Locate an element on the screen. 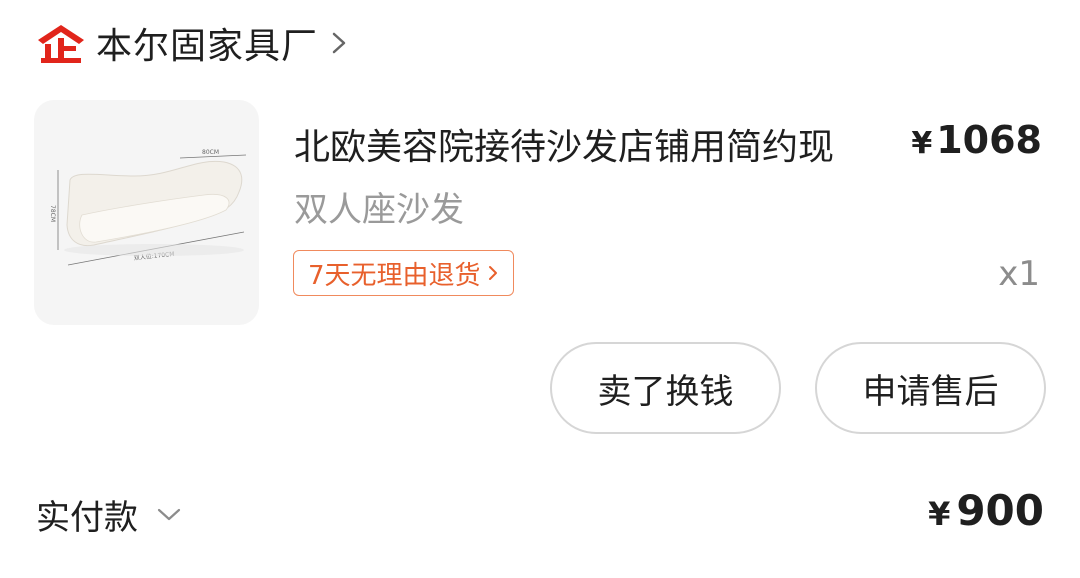  paid-amount: ¥900 is located at coordinates (986, 510).